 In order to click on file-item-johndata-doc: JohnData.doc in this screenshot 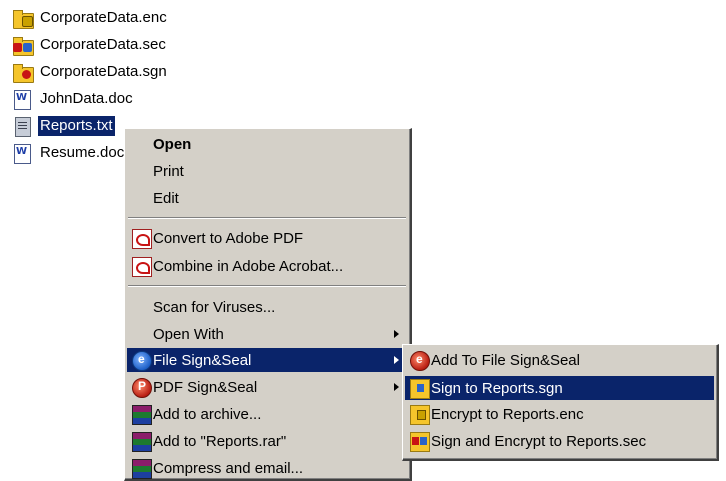, I will do `click(122, 99)`.